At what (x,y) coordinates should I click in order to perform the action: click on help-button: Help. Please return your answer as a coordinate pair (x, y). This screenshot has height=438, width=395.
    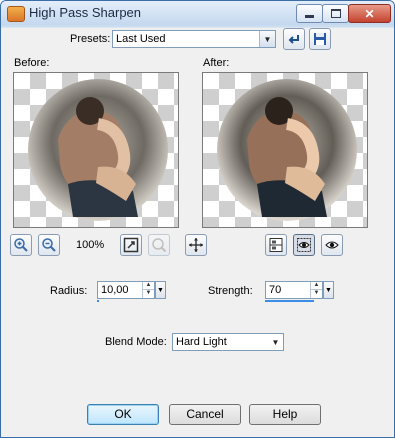
    Looking at the image, I should click on (285, 414).